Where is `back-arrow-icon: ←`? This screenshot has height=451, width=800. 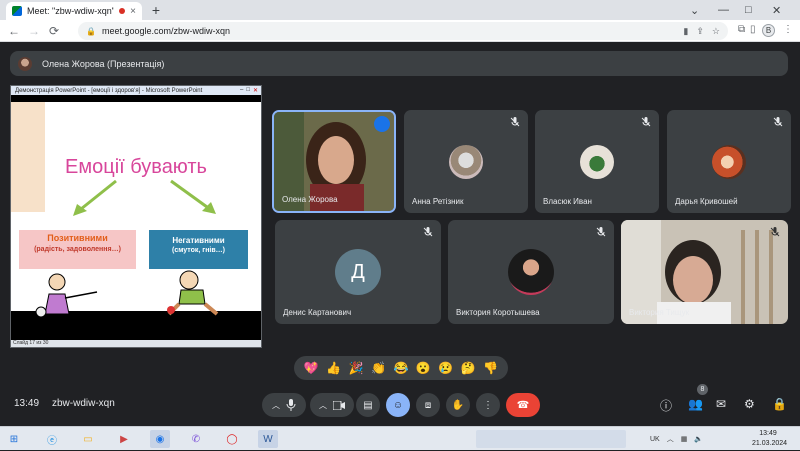
back-arrow-icon: ← is located at coordinates (14, 31).